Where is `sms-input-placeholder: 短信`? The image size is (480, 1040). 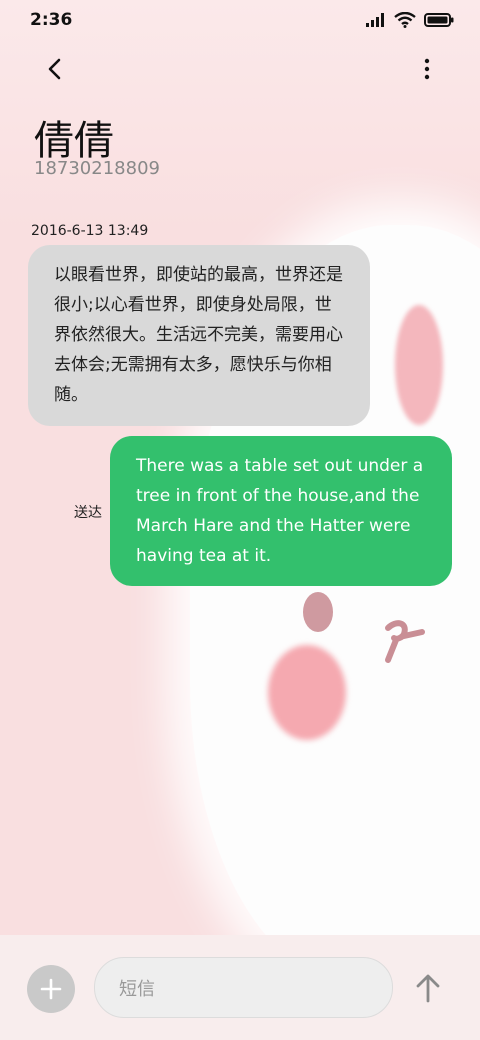 sms-input-placeholder: 短信 is located at coordinates (137, 989).